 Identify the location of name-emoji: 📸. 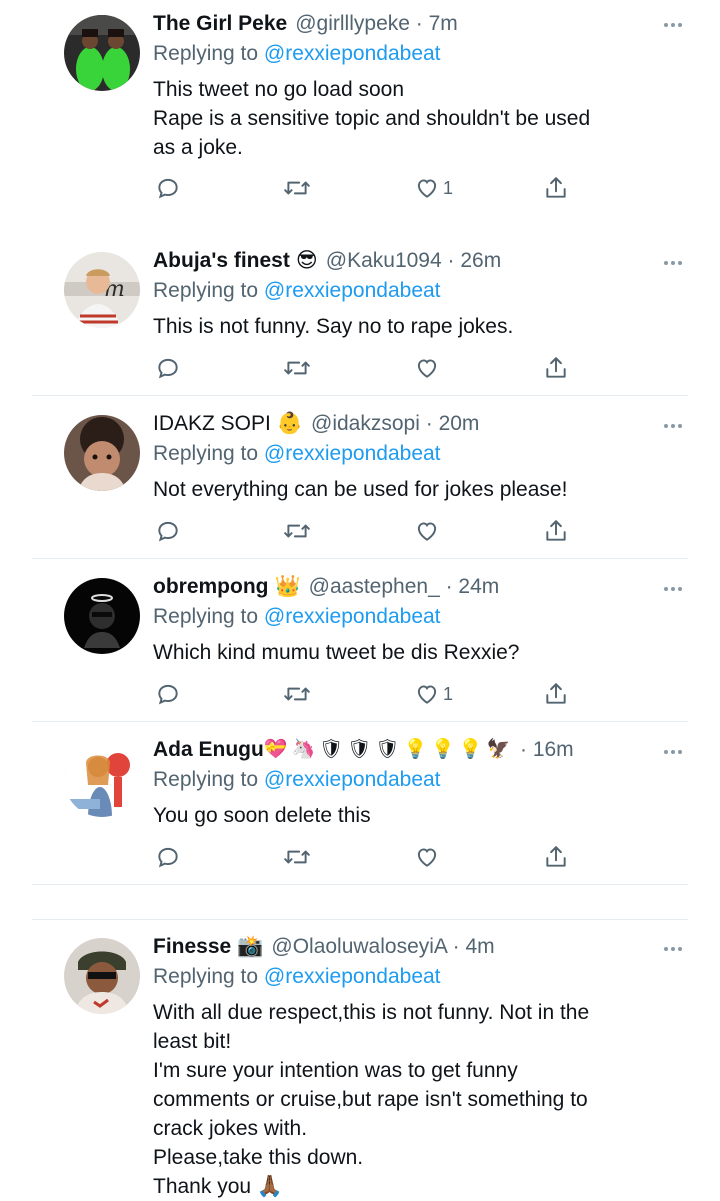
(250, 947).